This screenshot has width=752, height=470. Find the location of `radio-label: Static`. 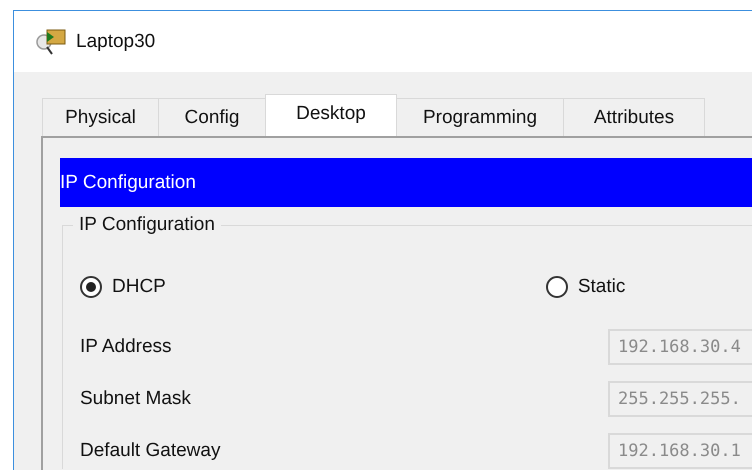

radio-label: Static is located at coordinates (602, 287).